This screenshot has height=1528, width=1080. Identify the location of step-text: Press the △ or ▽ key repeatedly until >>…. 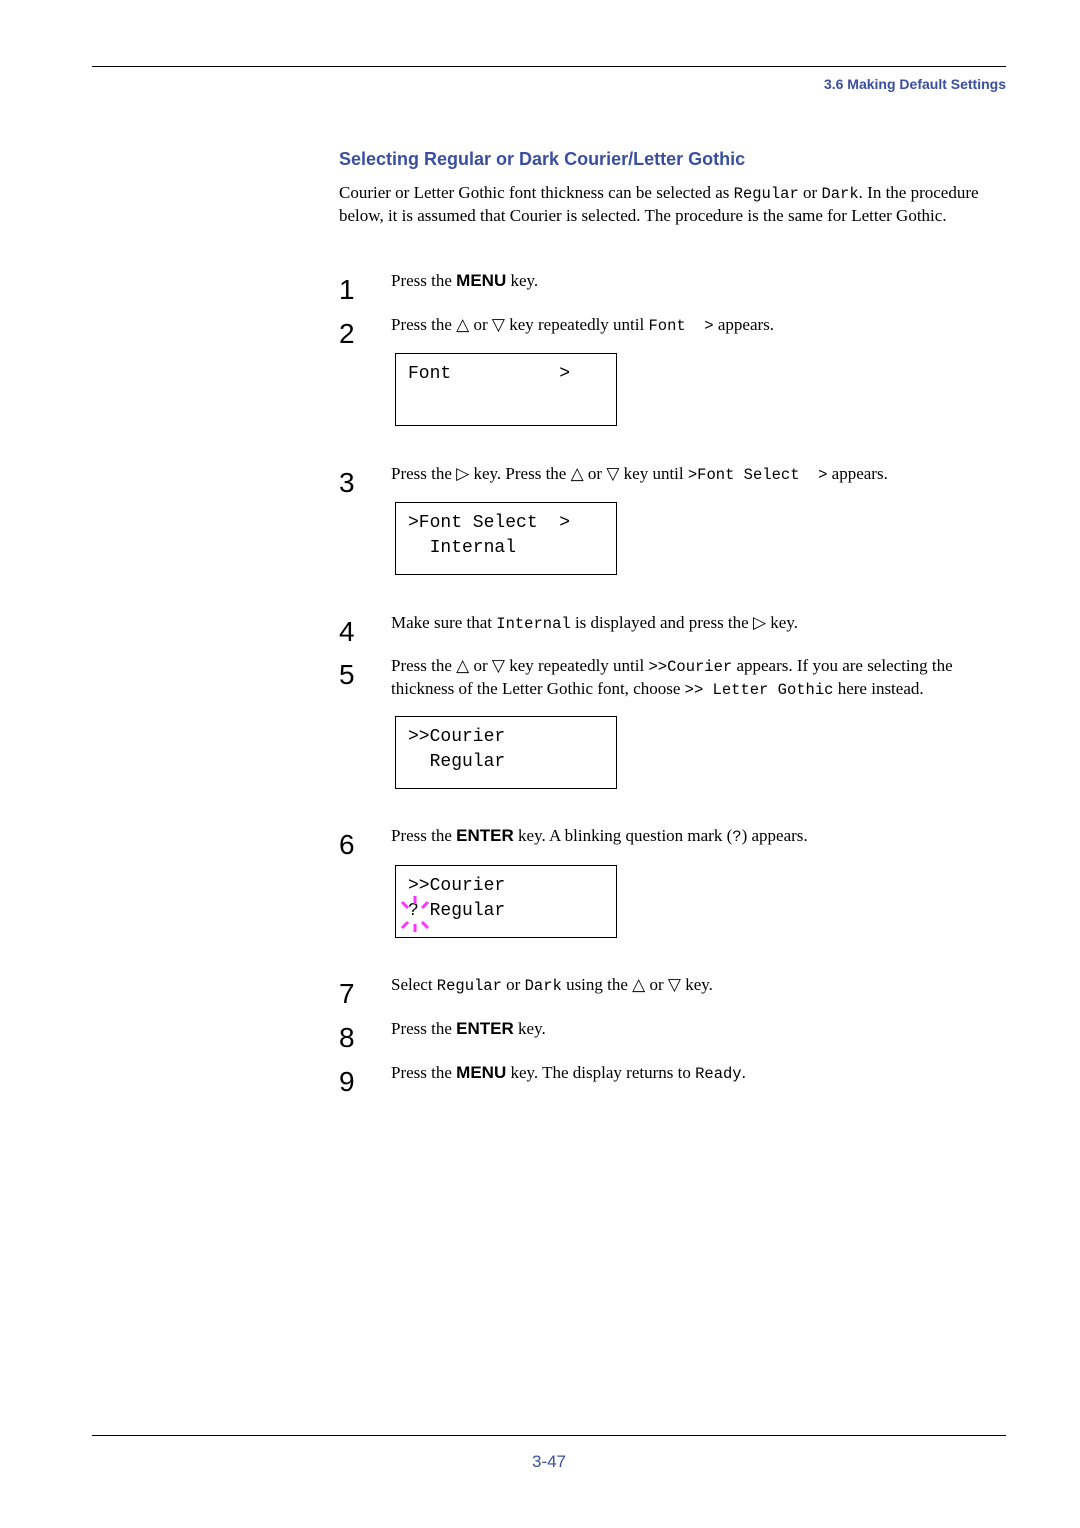
(701, 678).